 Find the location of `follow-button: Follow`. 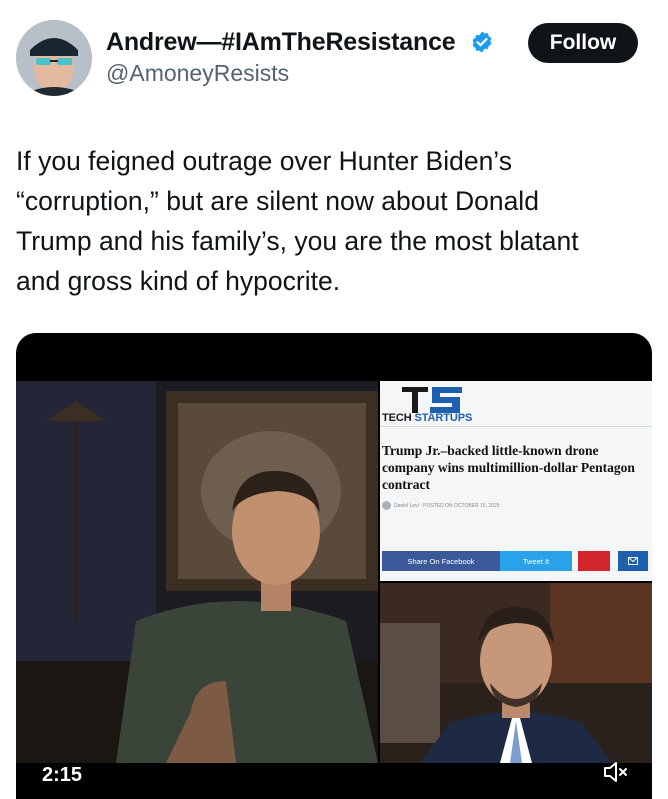

follow-button: Follow is located at coordinates (583, 43).